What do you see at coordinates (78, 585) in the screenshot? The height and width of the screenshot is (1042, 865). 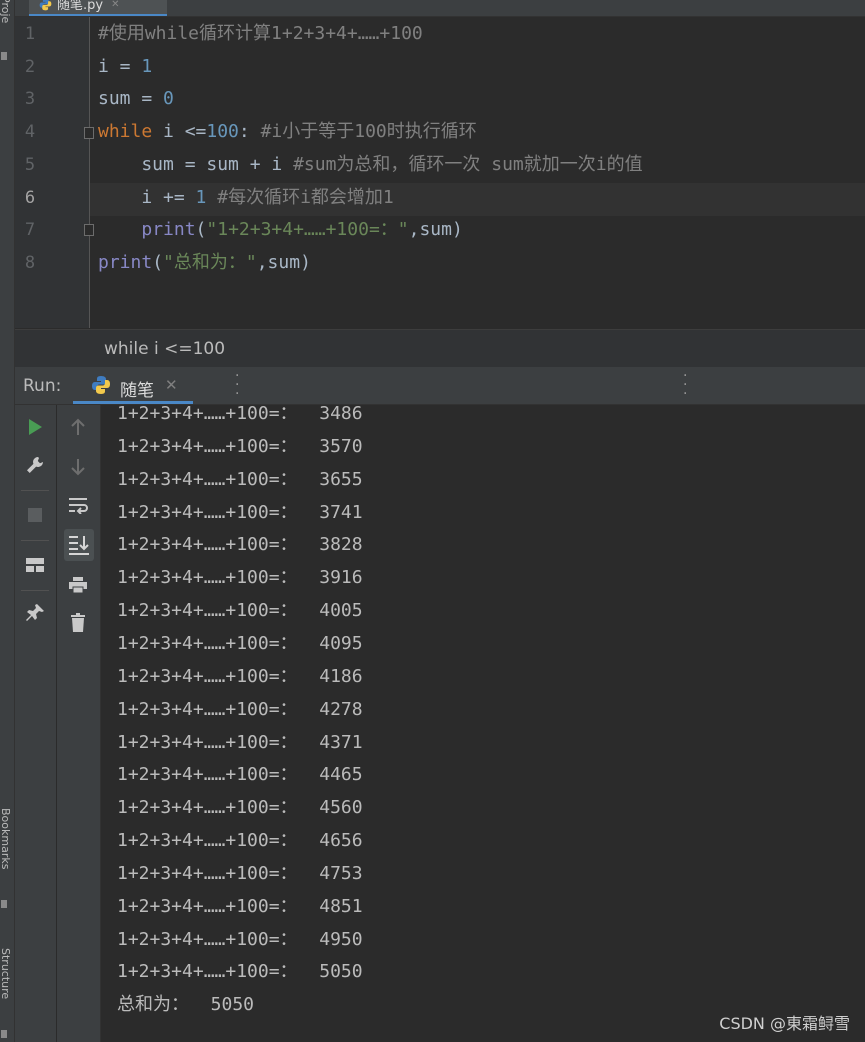 I see `print-icon` at bounding box center [78, 585].